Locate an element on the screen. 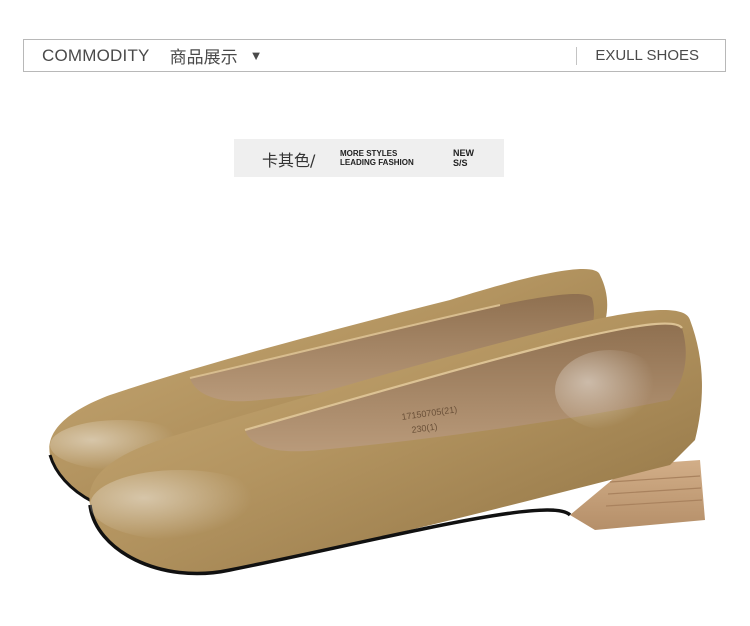 The image size is (750, 626). brand-label: EXULL SHOES is located at coordinates (647, 55).